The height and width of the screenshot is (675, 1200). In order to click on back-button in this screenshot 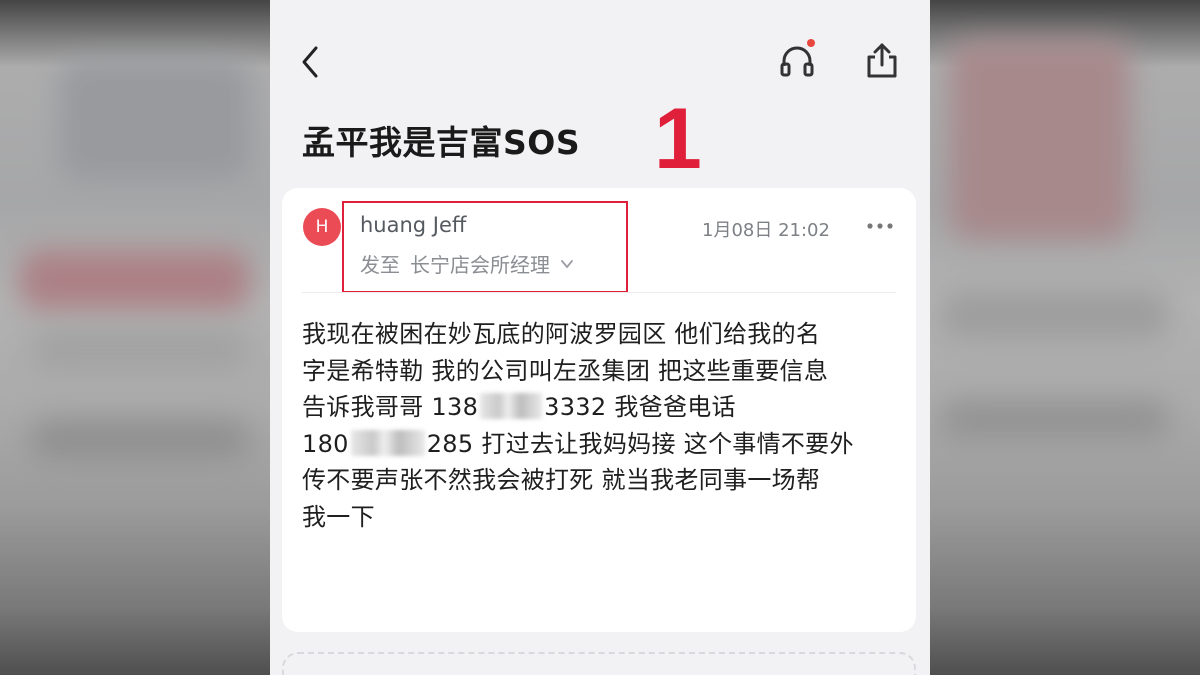, I will do `click(310, 62)`.